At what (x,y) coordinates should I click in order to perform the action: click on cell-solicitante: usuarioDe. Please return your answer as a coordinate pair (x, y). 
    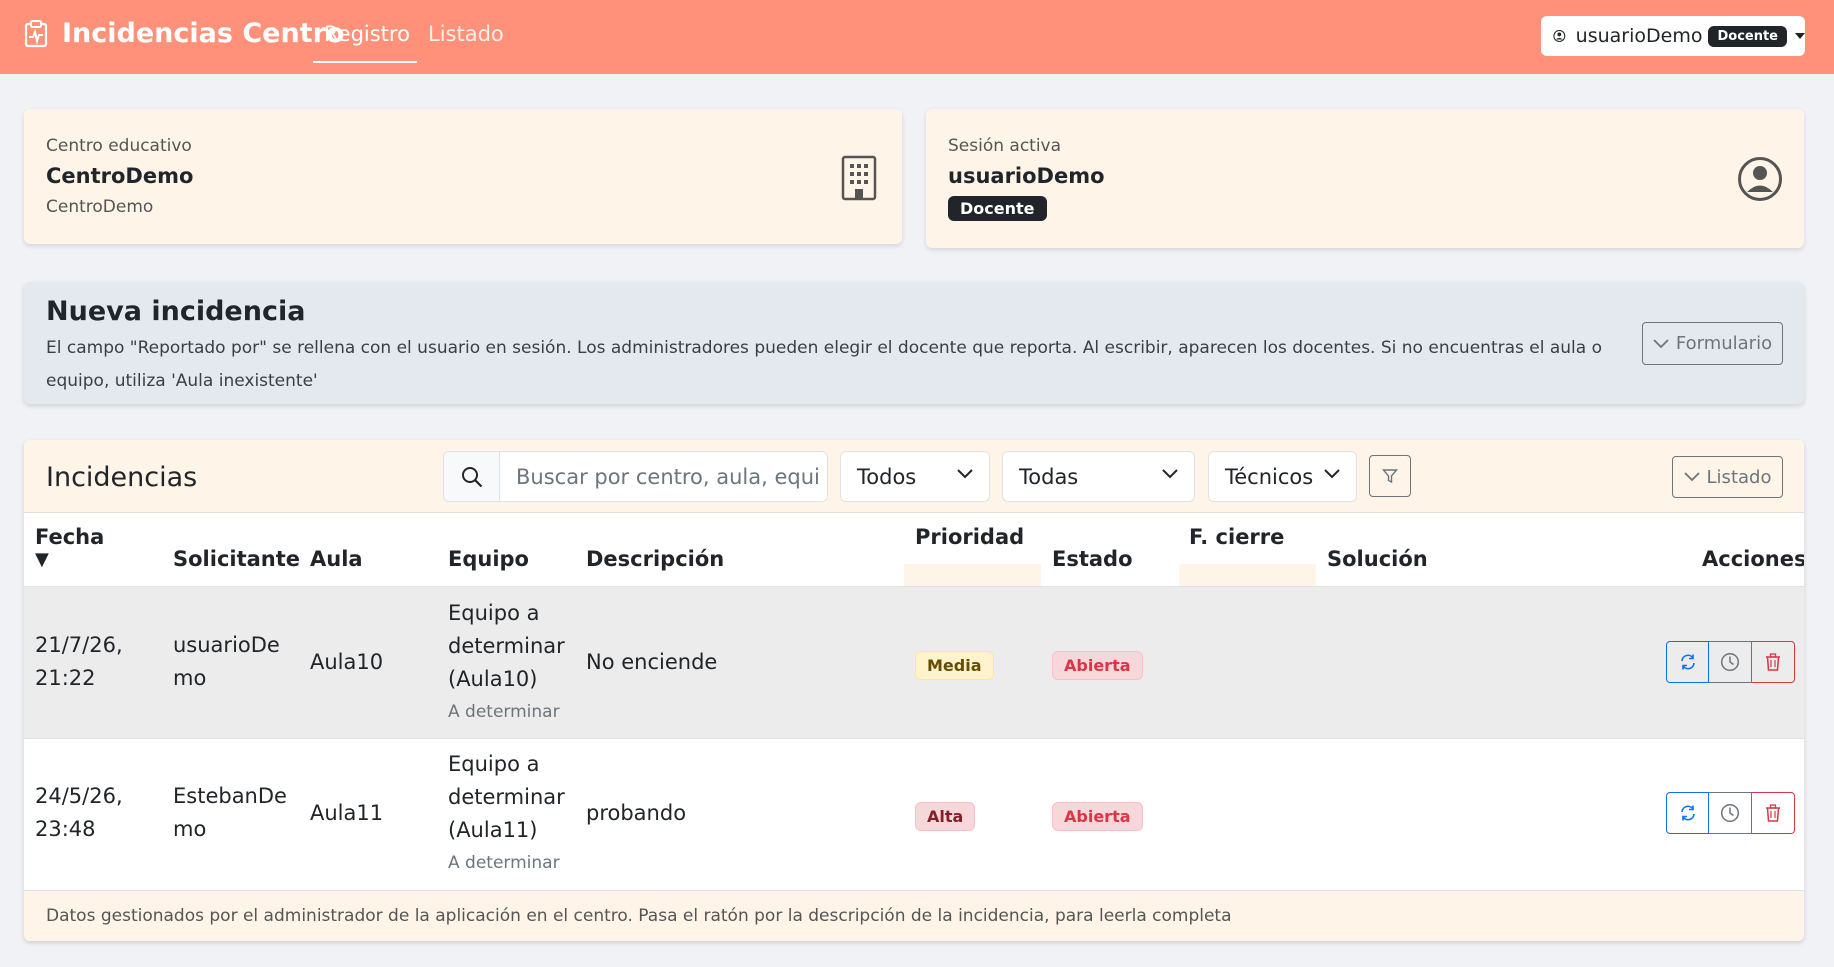
    Looking at the image, I should click on (226, 645).